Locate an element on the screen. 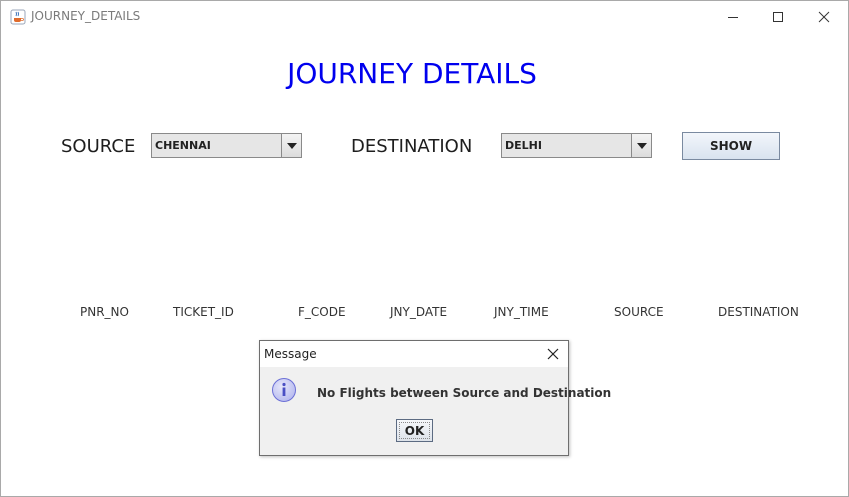  dialog-close-button is located at coordinates (553, 354).